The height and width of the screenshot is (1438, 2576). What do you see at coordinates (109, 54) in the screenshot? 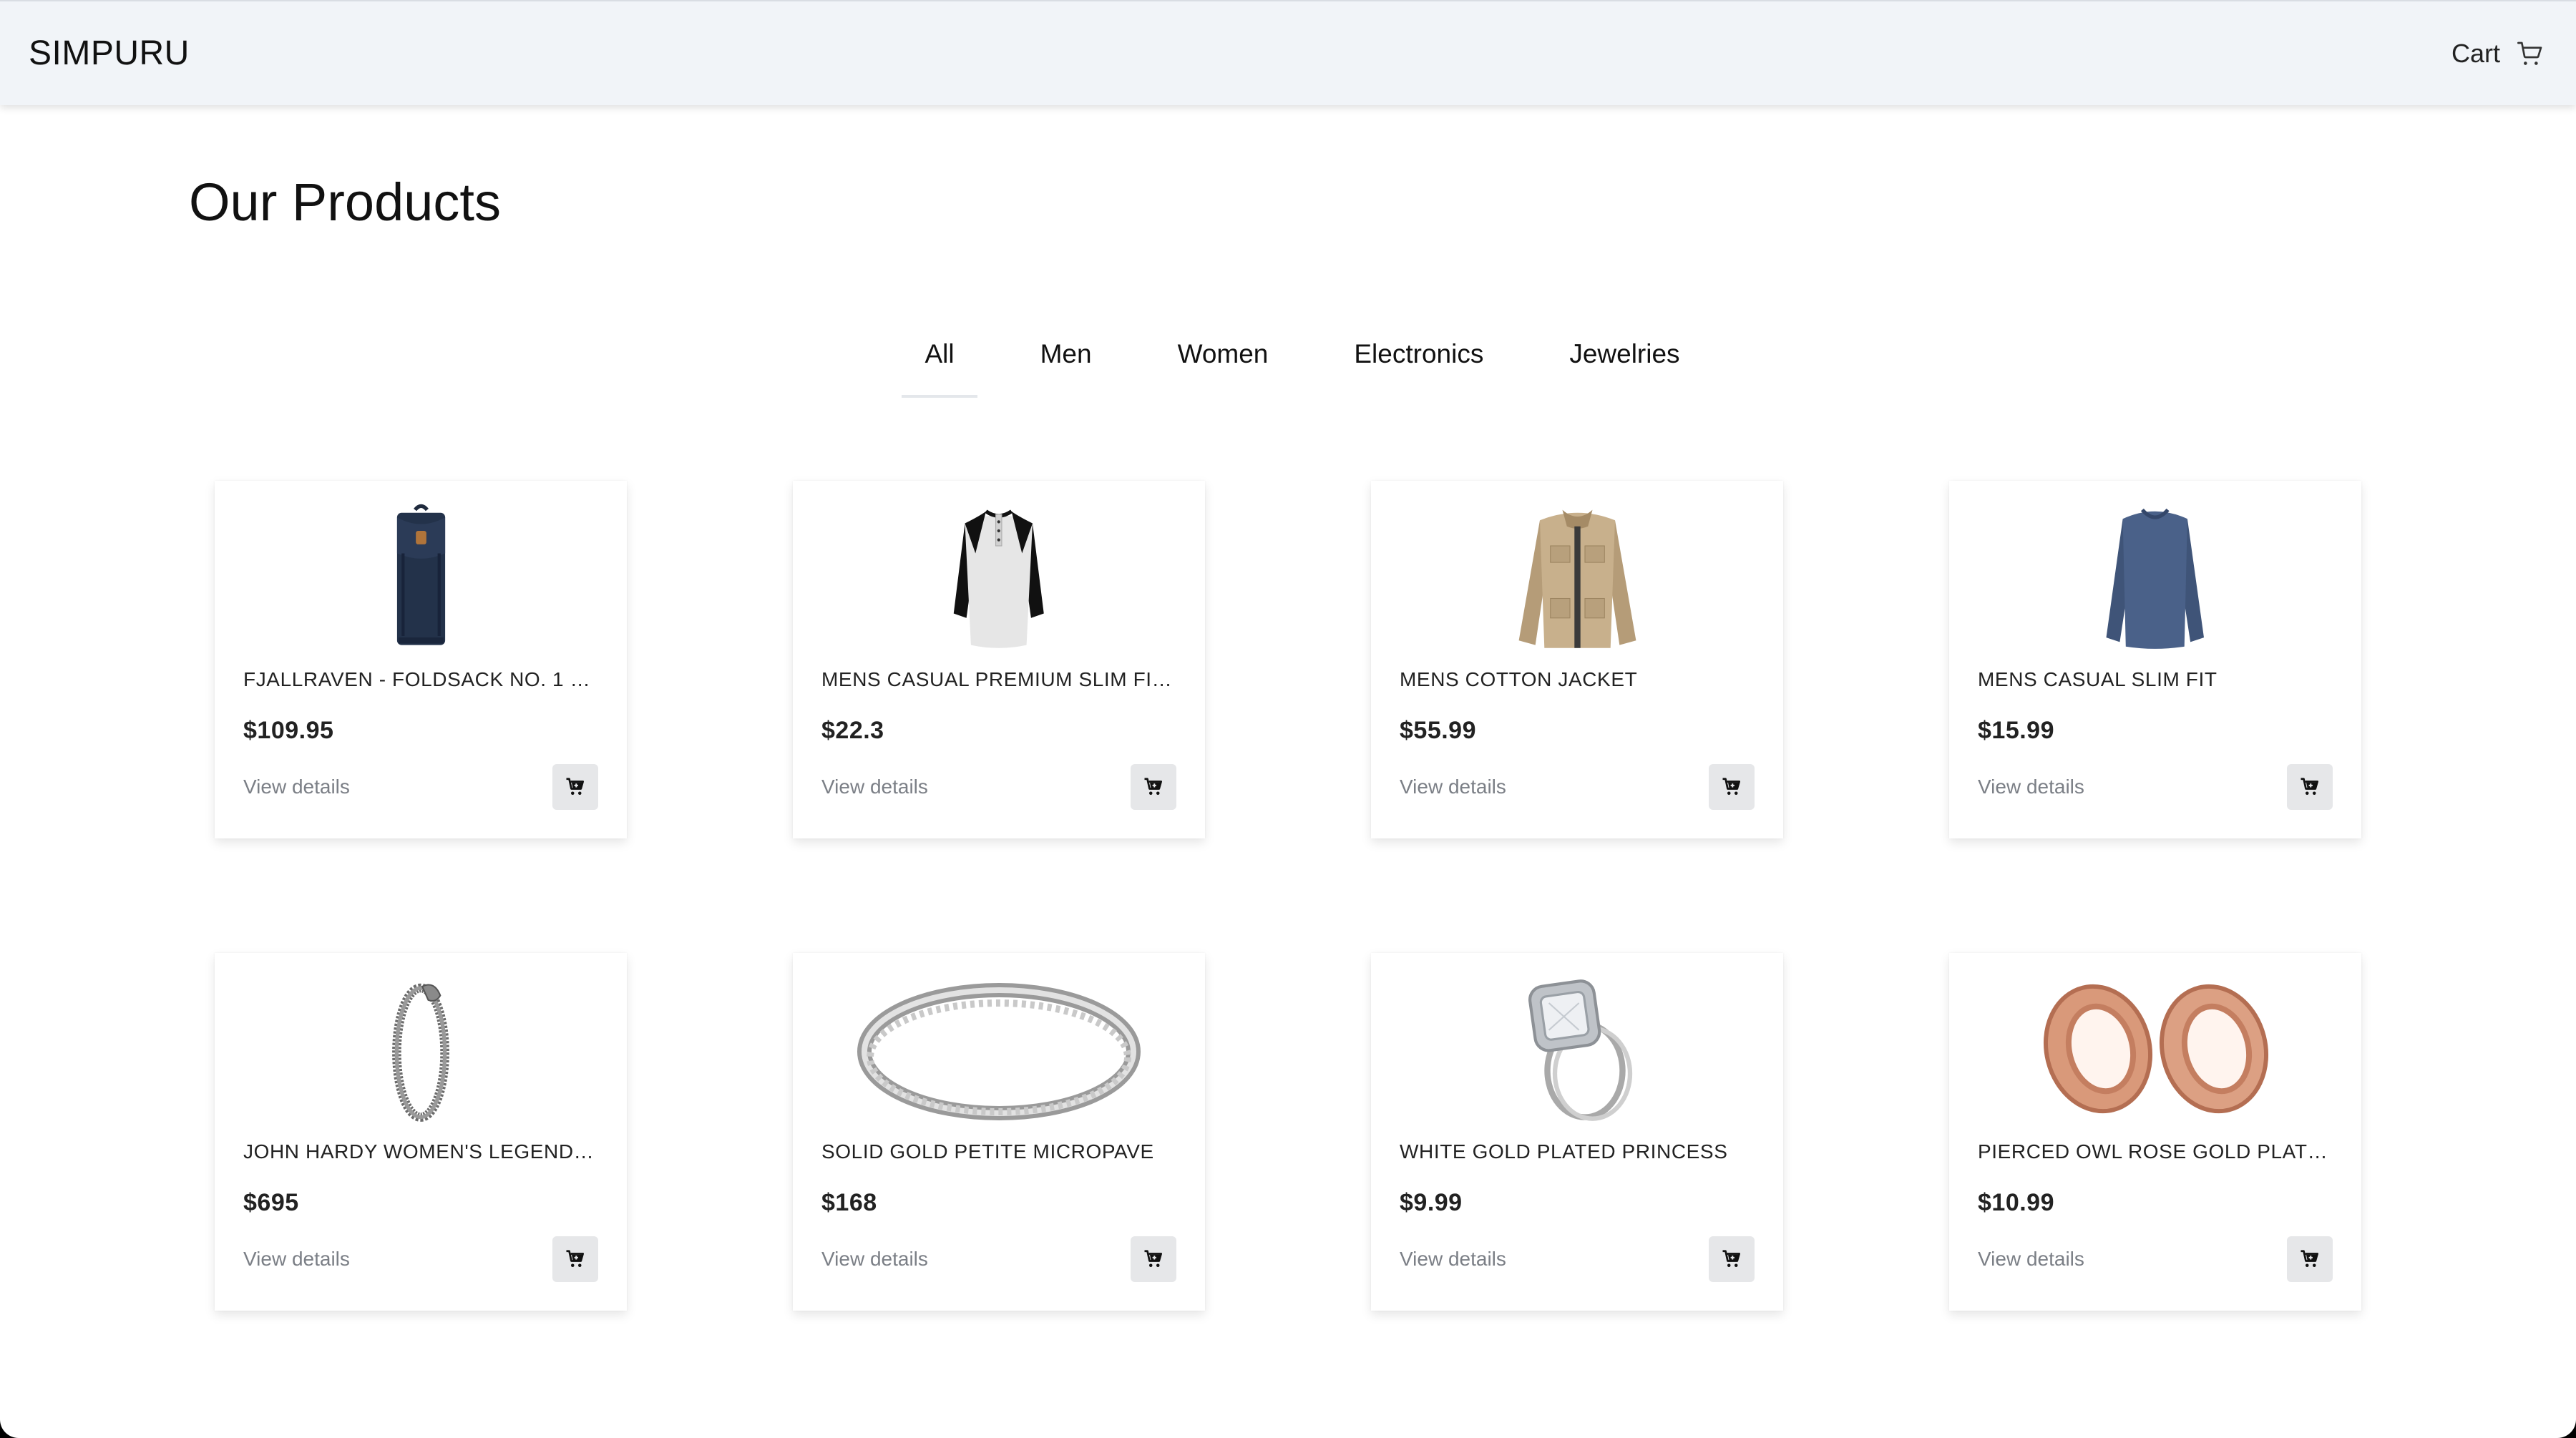
I see `brand-logo: SIMPURU` at bounding box center [109, 54].